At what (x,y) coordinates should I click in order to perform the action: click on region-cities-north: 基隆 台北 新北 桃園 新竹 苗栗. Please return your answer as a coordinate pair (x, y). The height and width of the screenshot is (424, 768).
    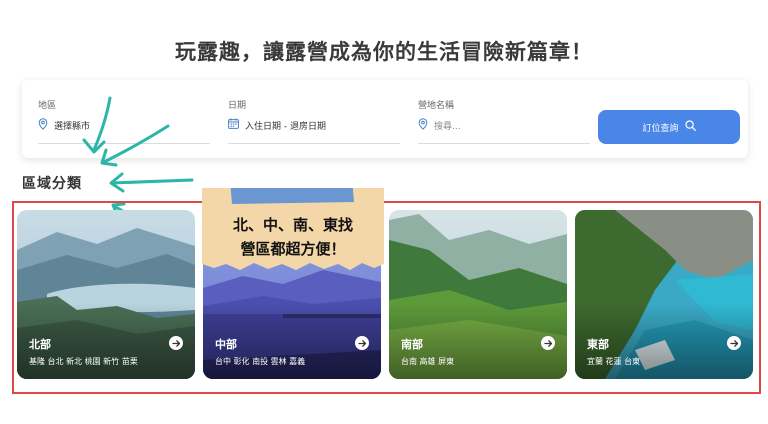
    Looking at the image, I should click on (83, 361).